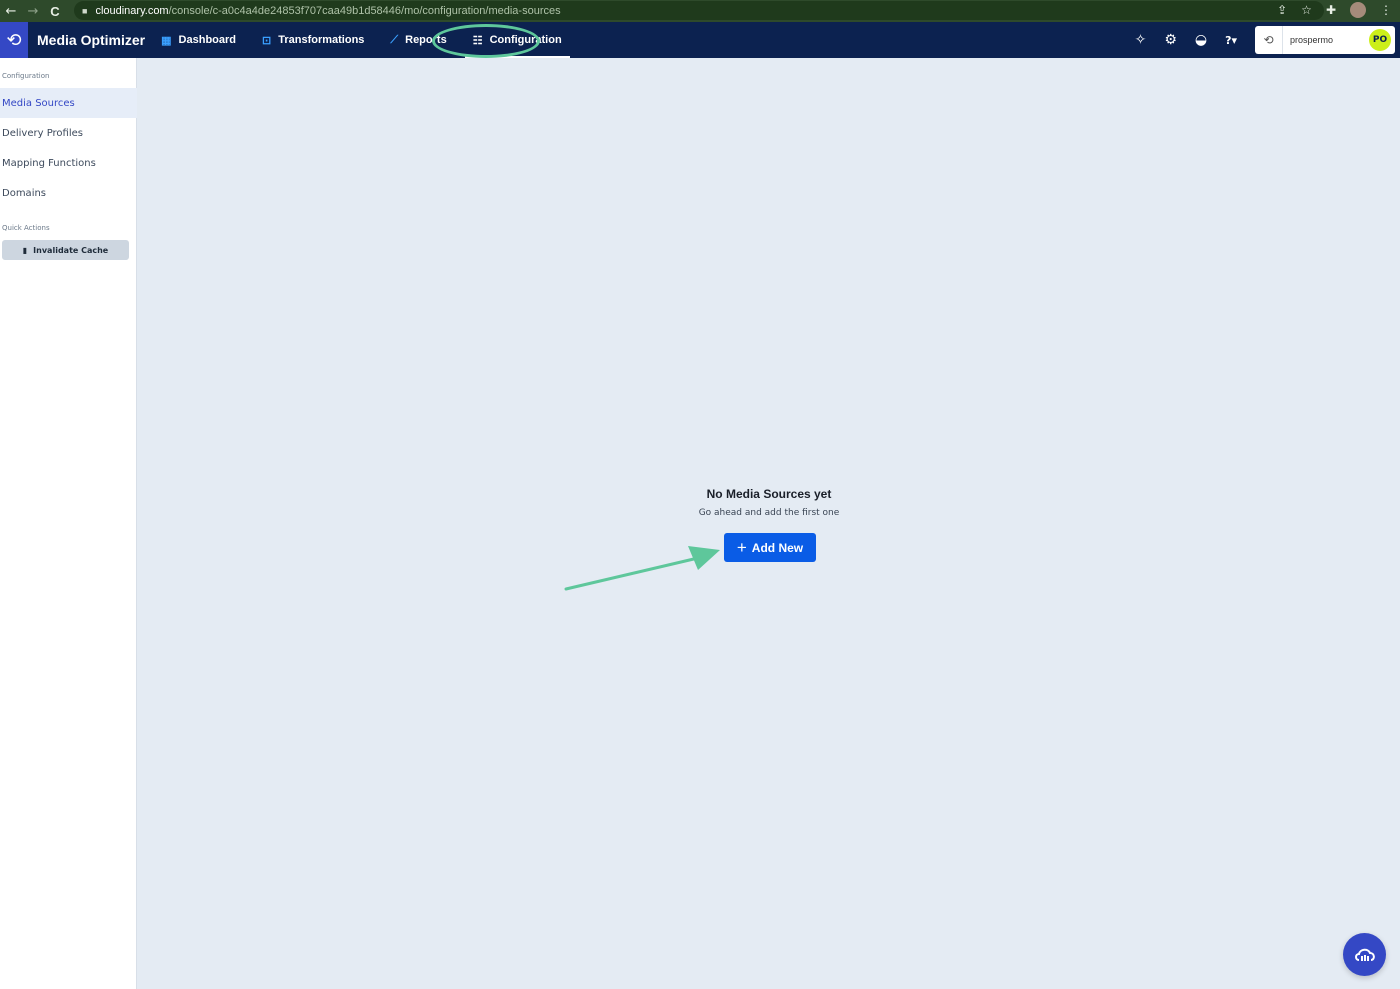 The width and height of the screenshot is (1400, 989). What do you see at coordinates (132, 10) in the screenshot?
I see `url-domain: cloudinary.com` at bounding box center [132, 10].